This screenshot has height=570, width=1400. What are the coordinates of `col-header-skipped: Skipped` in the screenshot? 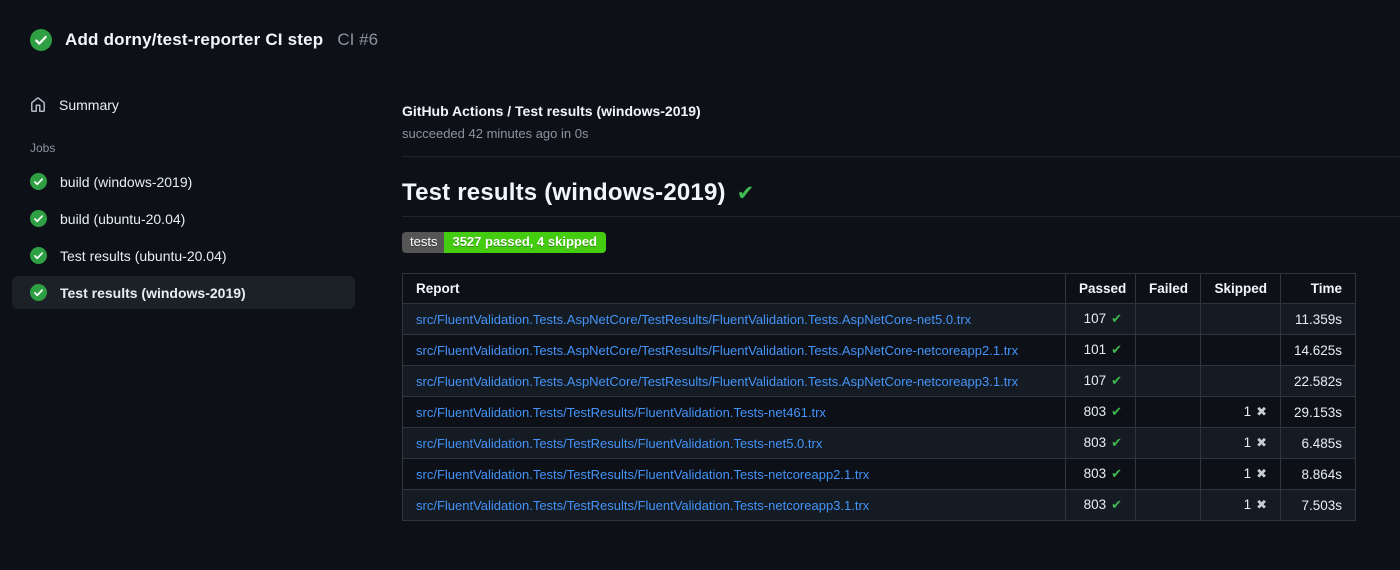 It's located at (1240, 288).